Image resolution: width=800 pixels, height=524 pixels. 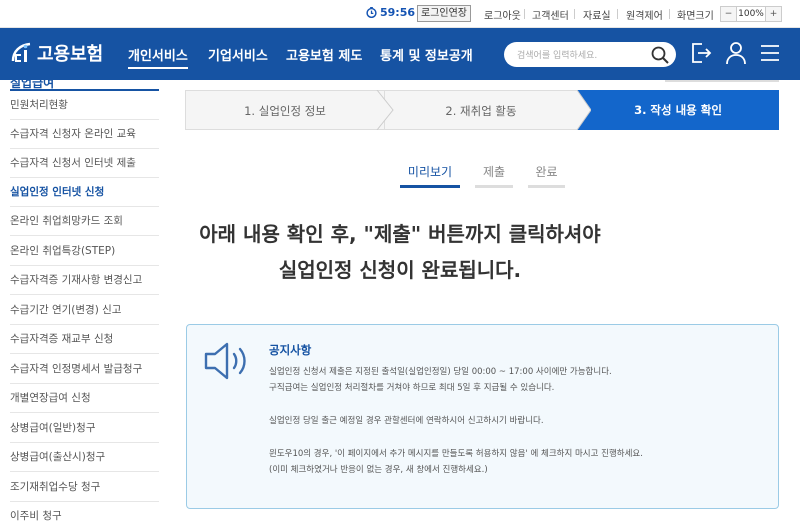 I want to click on step-indicator: 1. 실업인정 정보 2. 재취업 활동 3. 작성 내용 확인, so click(x=482, y=110).